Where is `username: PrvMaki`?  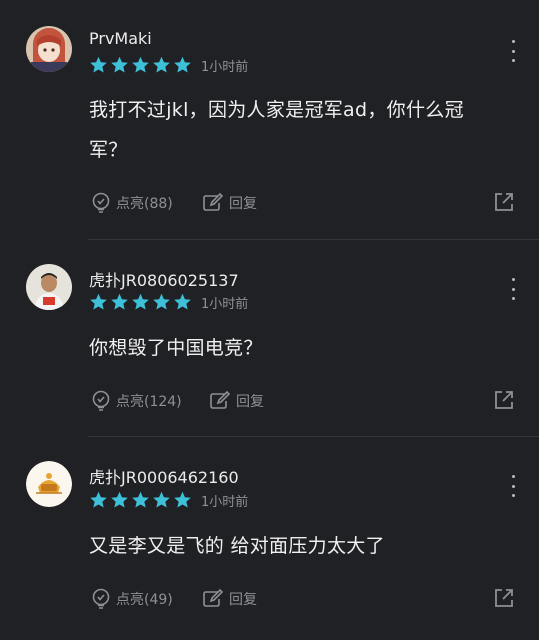 username: PrvMaki is located at coordinates (120, 38).